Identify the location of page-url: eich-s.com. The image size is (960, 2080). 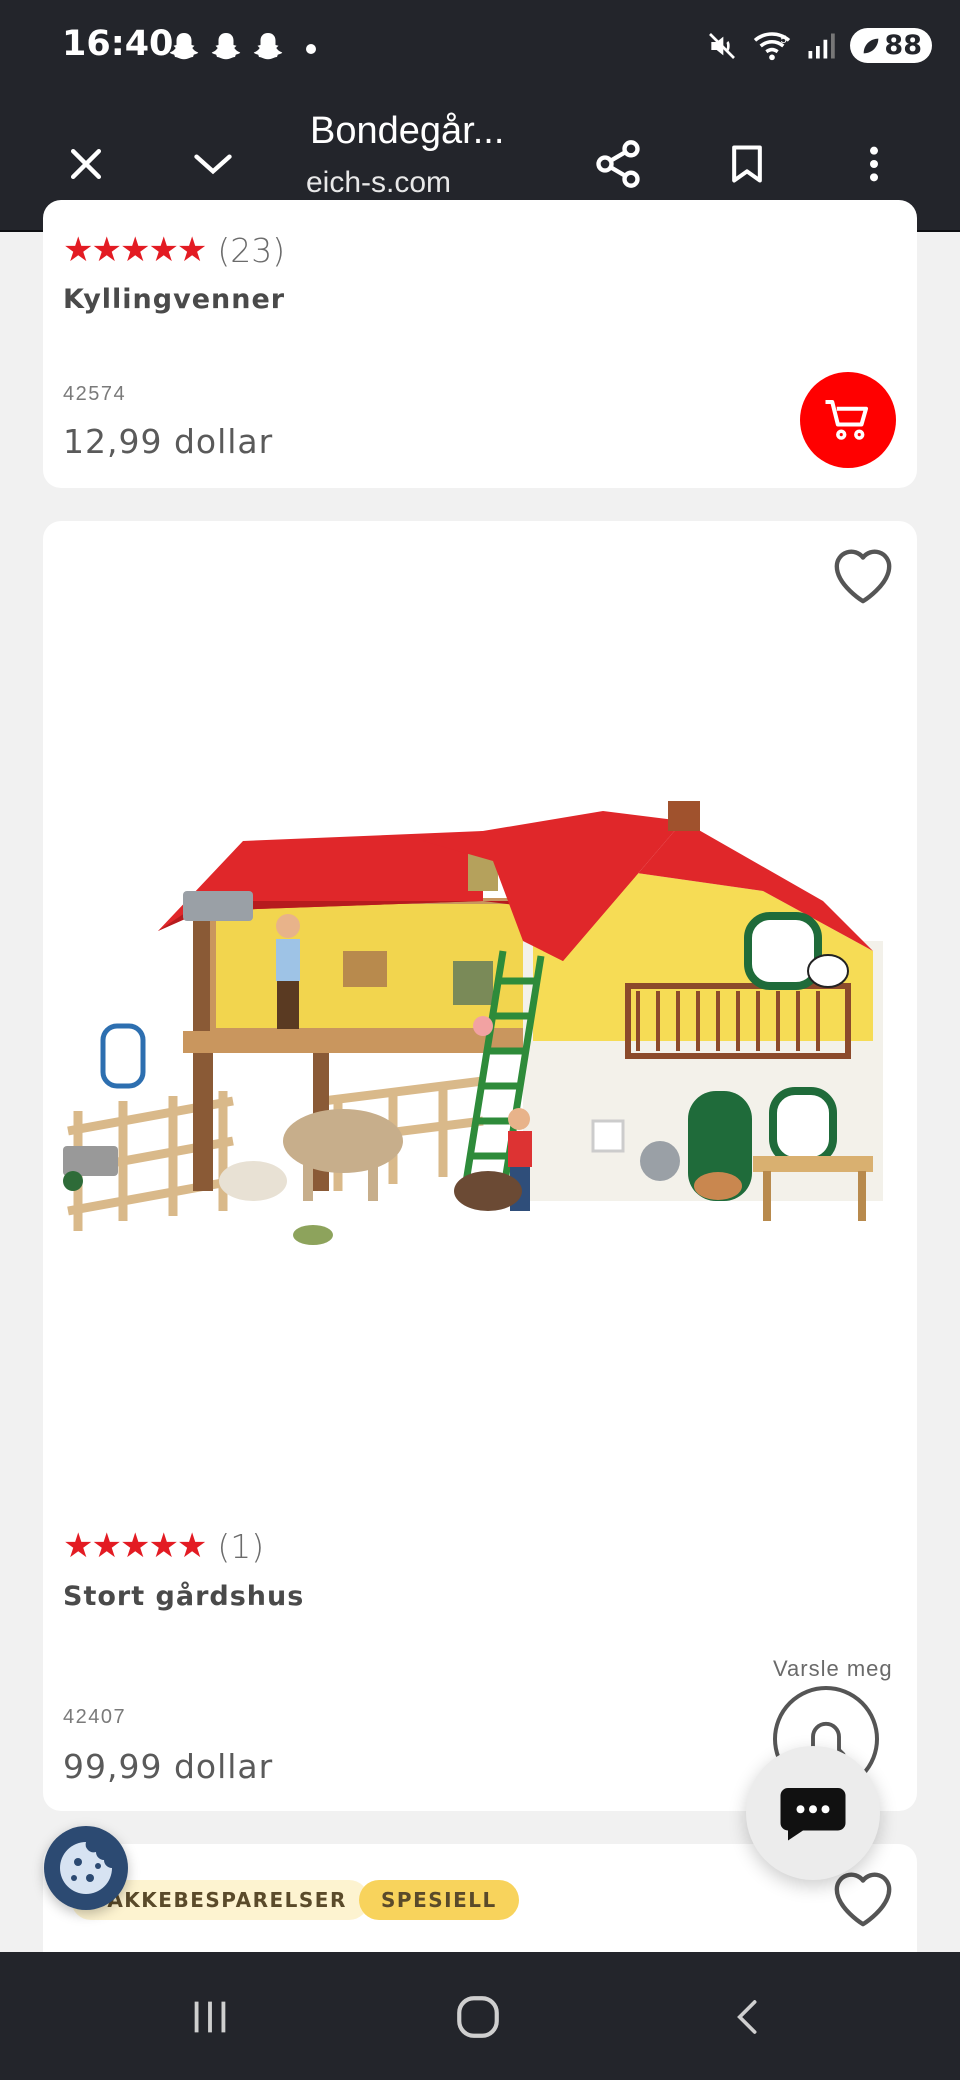
(406, 183).